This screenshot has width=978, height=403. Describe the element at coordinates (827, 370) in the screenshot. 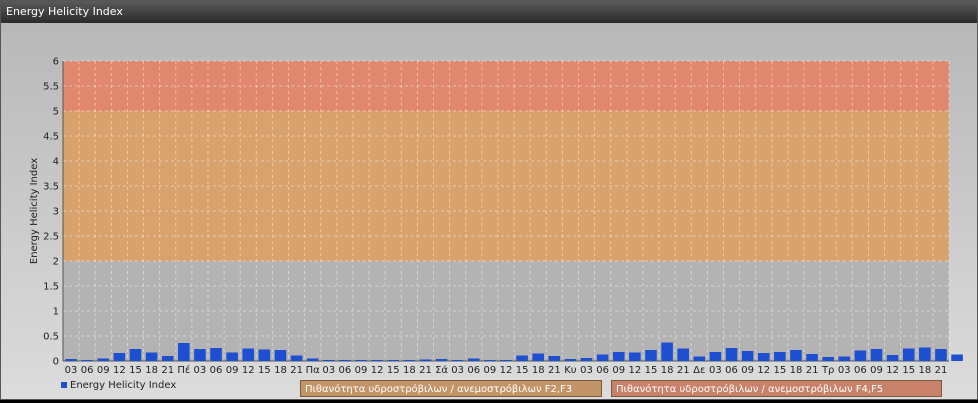

I see `x-tick-label: Τρ` at that location.